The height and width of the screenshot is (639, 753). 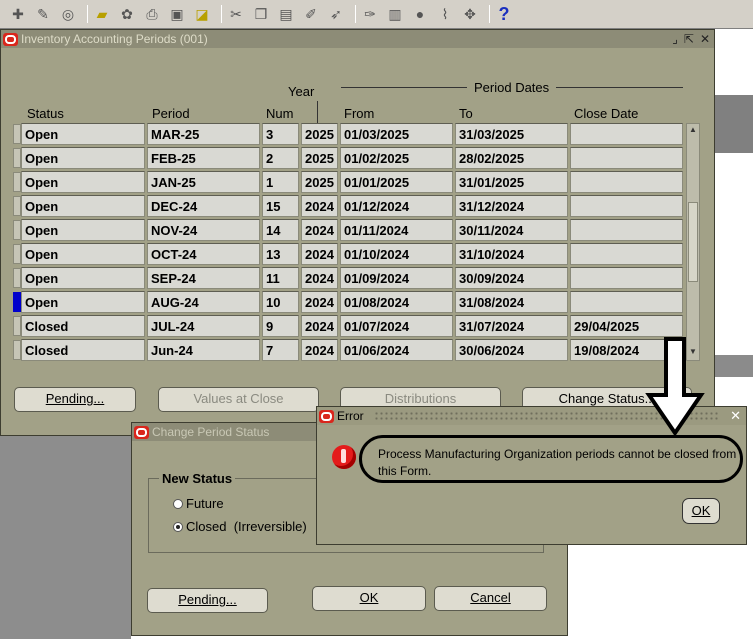 What do you see at coordinates (68, 14) in the screenshot?
I see `navigator-icon: ◎` at bounding box center [68, 14].